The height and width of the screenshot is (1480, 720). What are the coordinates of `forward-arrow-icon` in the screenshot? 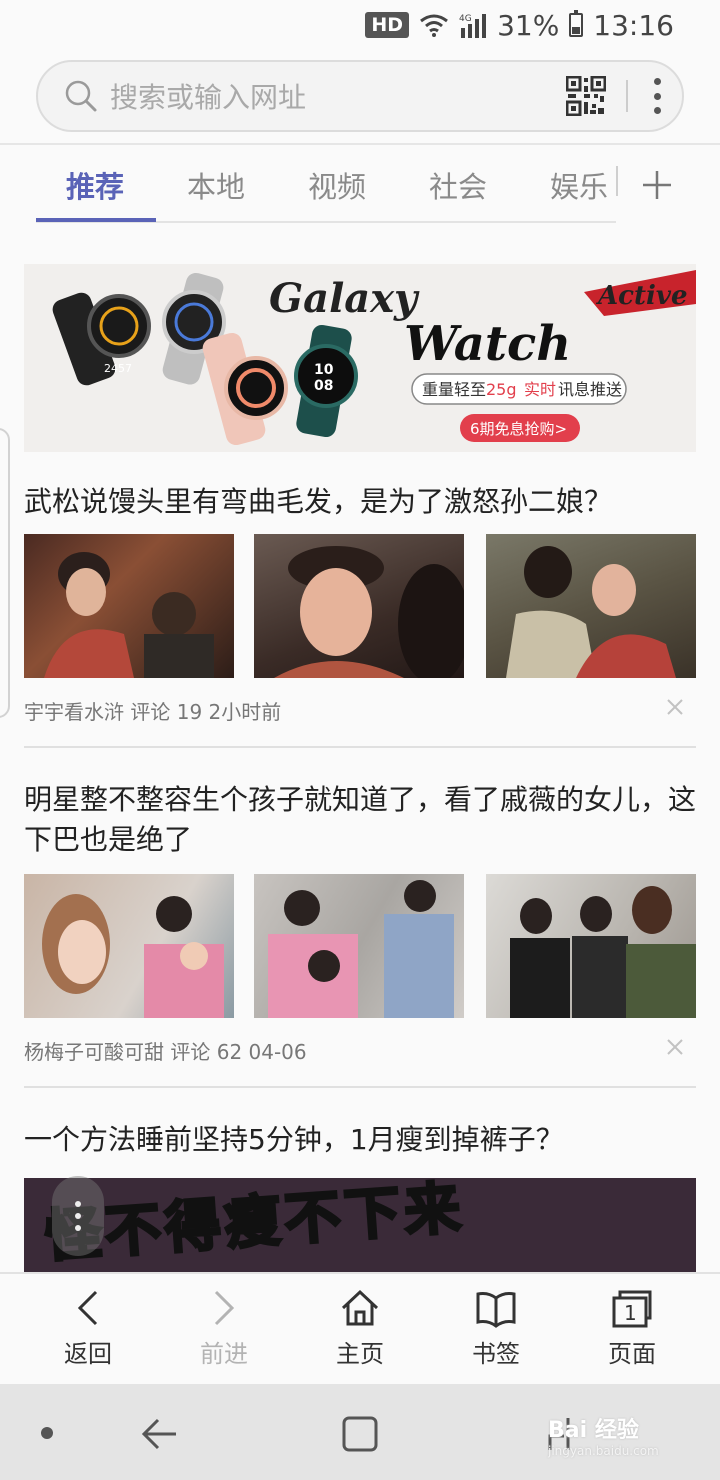 It's located at (224, 1308).